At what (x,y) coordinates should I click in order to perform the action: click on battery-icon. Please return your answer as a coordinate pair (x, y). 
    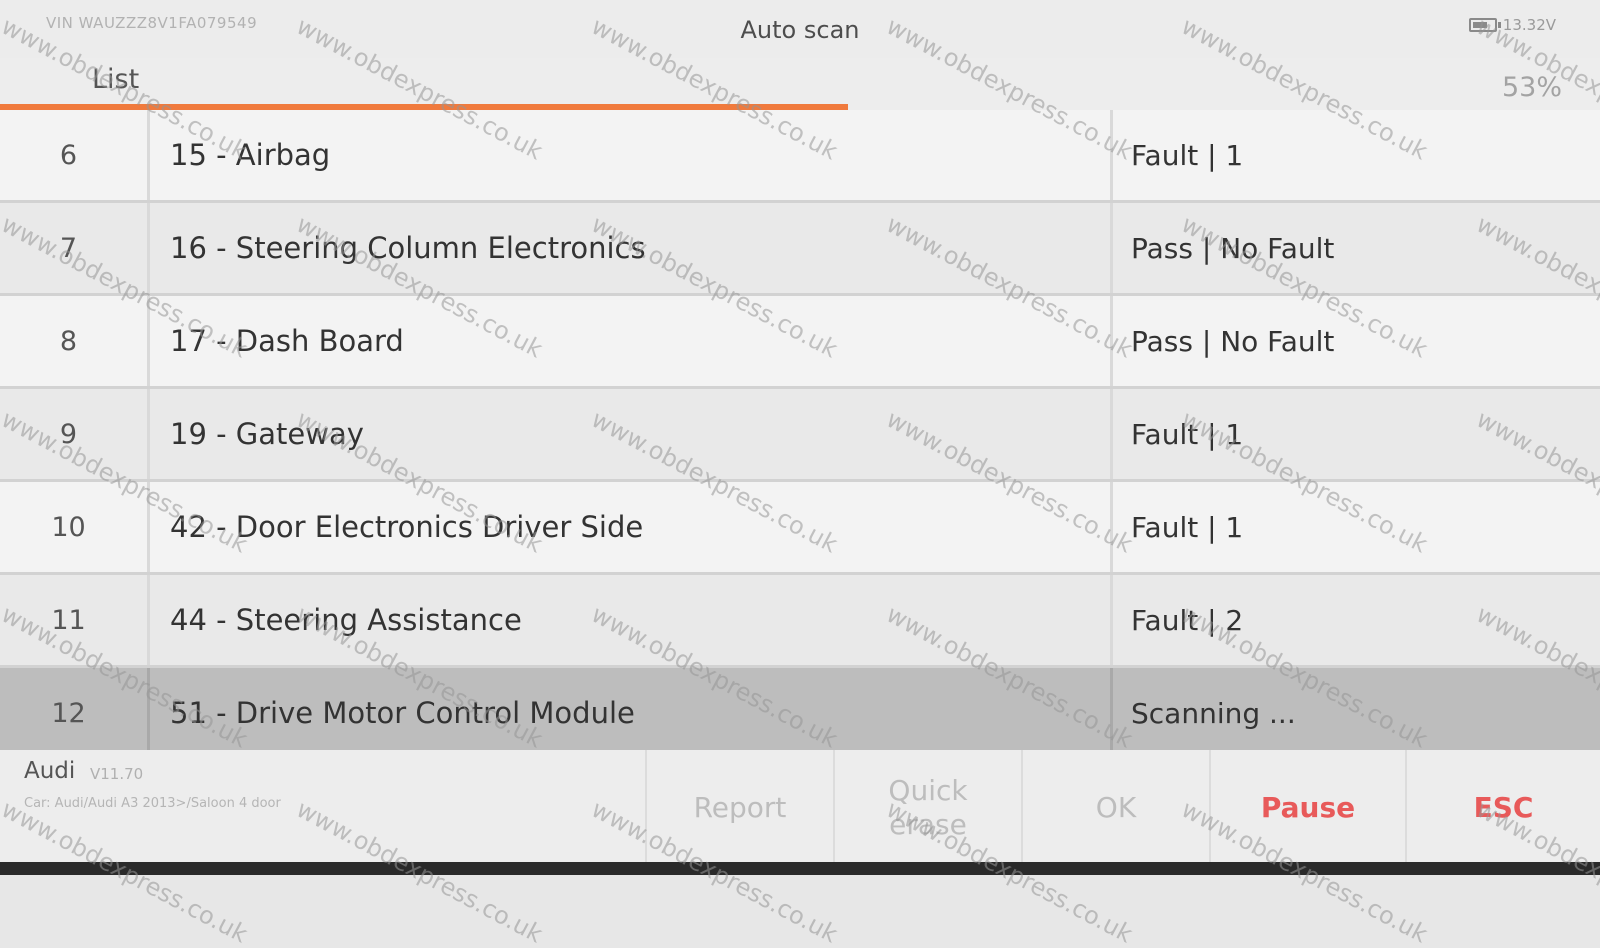
    Looking at the image, I should click on (1484, 25).